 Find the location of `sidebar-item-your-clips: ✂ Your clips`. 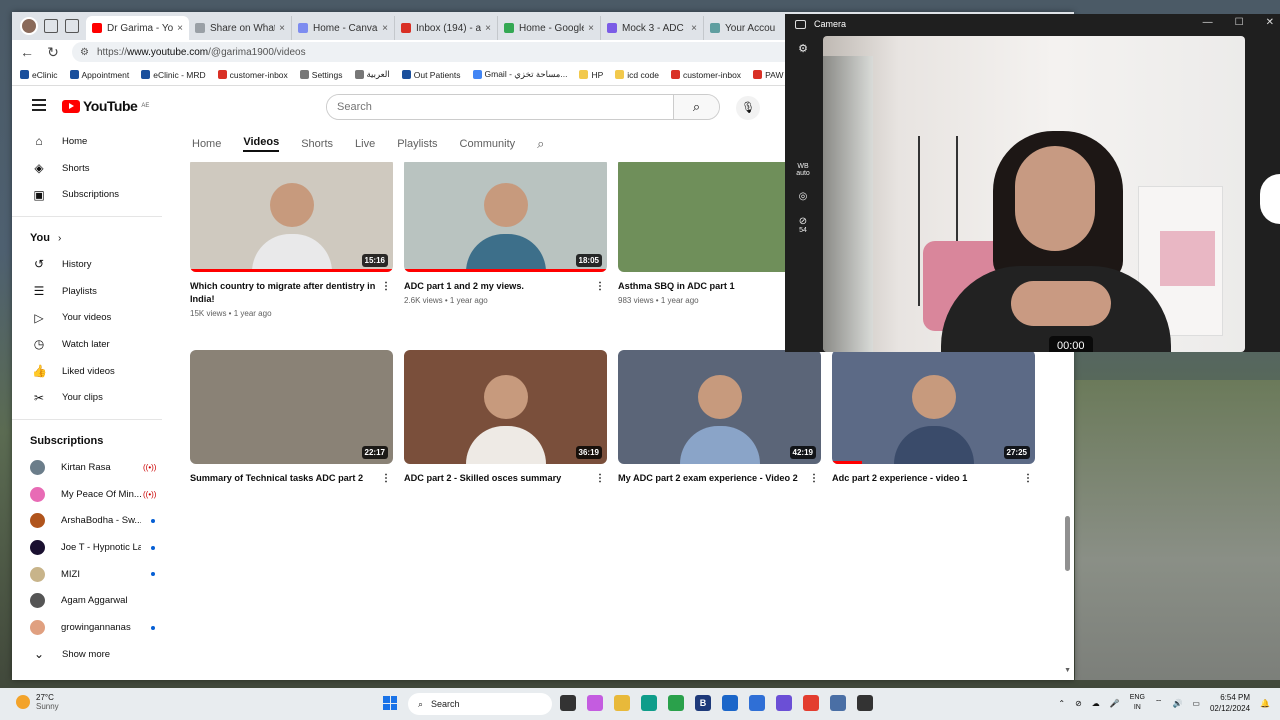

sidebar-item-your-clips: ✂ Your clips is located at coordinates (92, 398).